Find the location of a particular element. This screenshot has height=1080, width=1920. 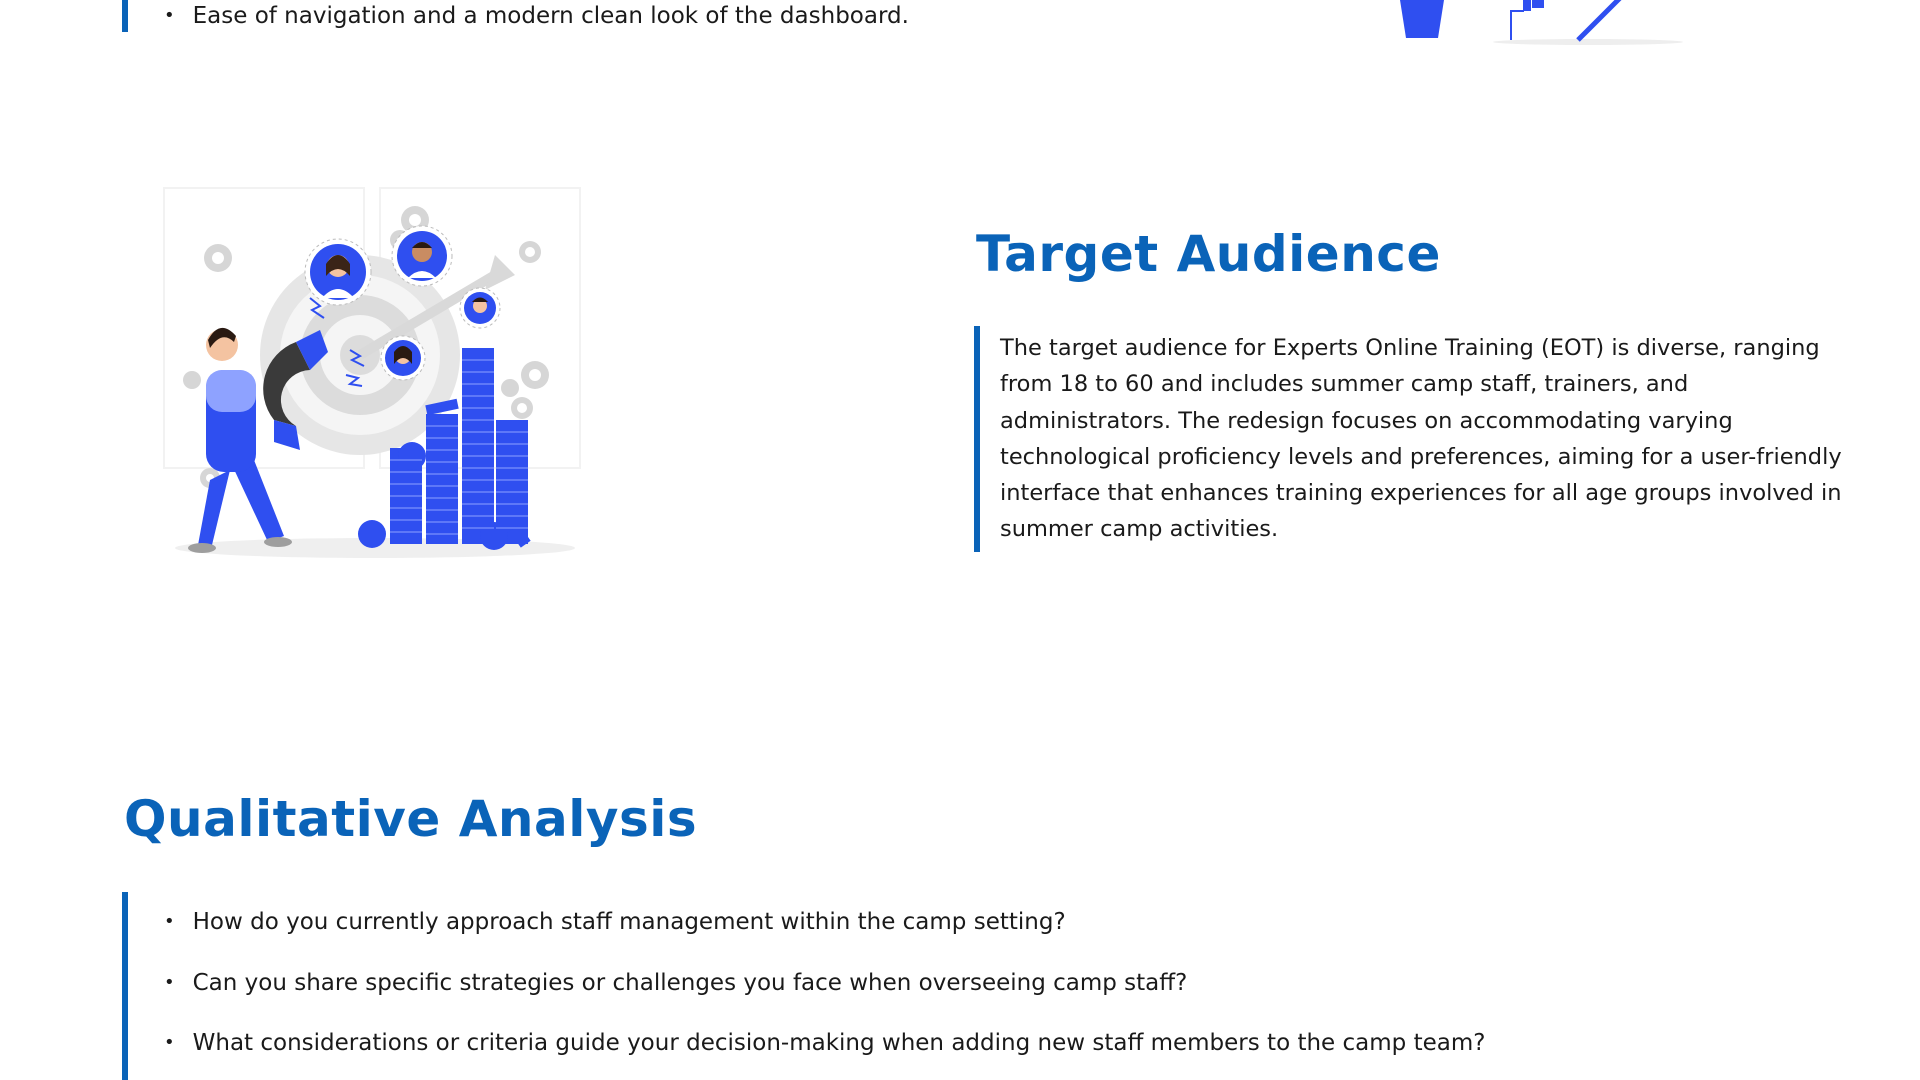

dashboard-illustration is located at coordinates (1541, 22).